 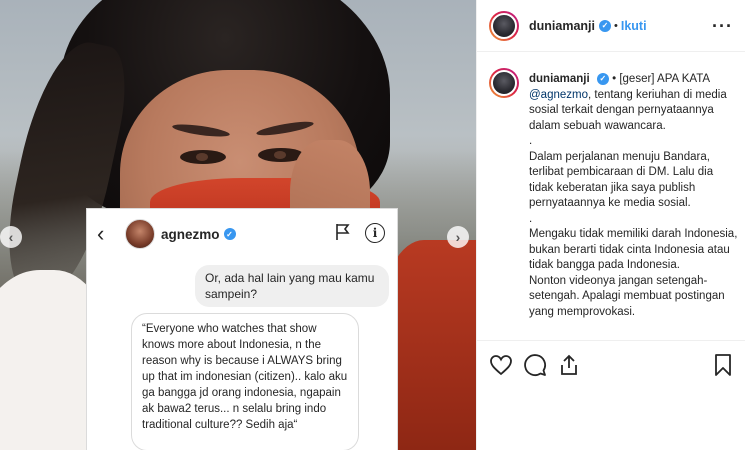 I want to click on author-avatar, so click(x=504, y=25).